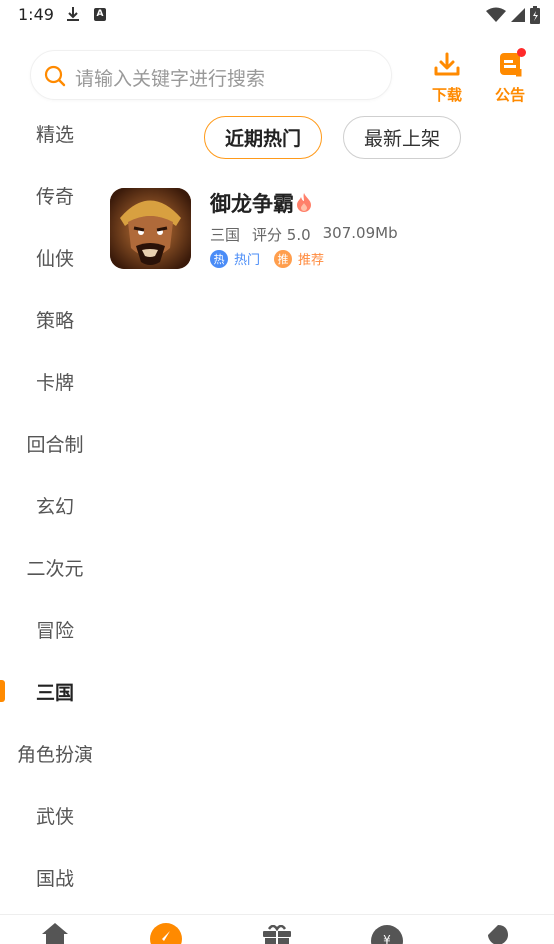  Describe the element at coordinates (304, 204) in the screenshot. I see `flame-icon` at that location.